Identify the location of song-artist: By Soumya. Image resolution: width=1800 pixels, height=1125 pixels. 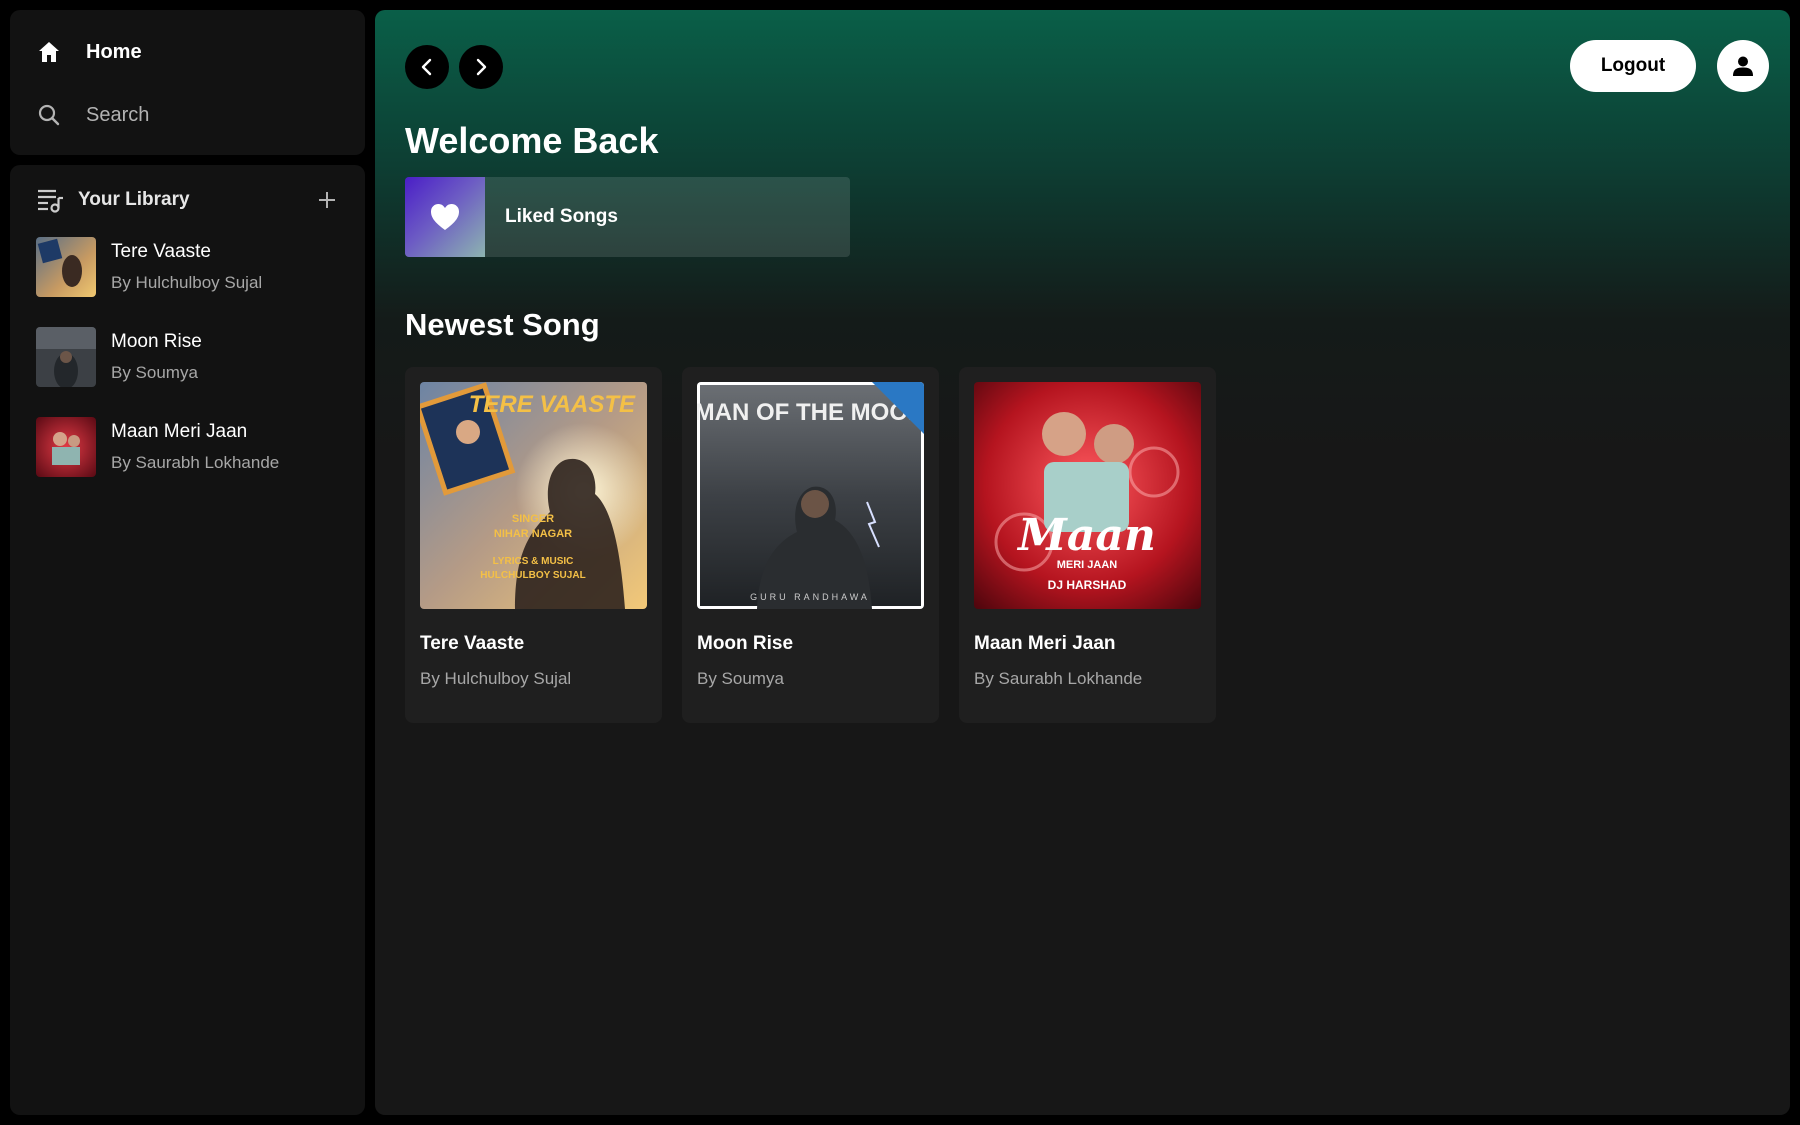
(740, 678).